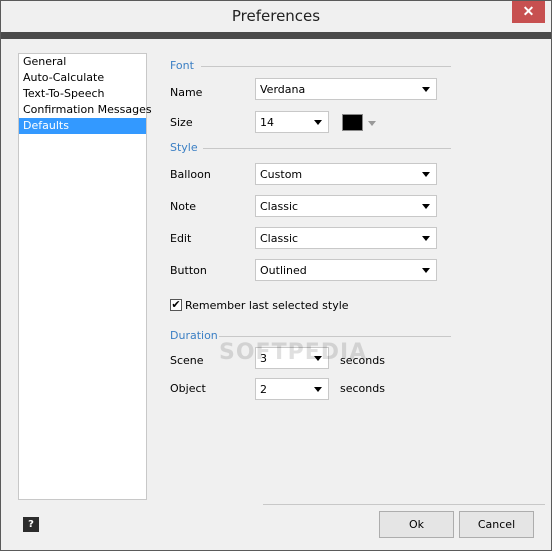 The width and height of the screenshot is (552, 551). Describe the element at coordinates (267, 122) in the screenshot. I see `font-size-value: 14` at that location.